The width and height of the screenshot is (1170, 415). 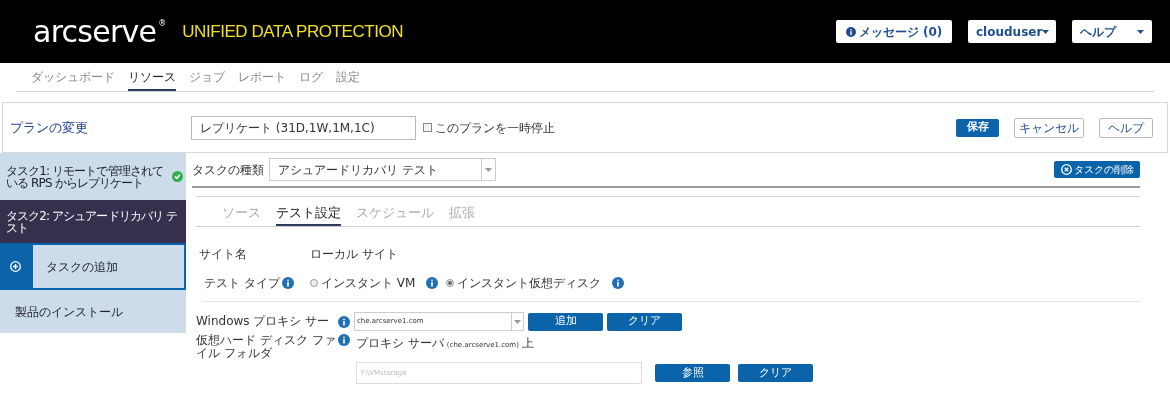 What do you see at coordinates (293, 31) in the screenshot?
I see `product-name: UNIFIED DATA PROTECTION` at bounding box center [293, 31].